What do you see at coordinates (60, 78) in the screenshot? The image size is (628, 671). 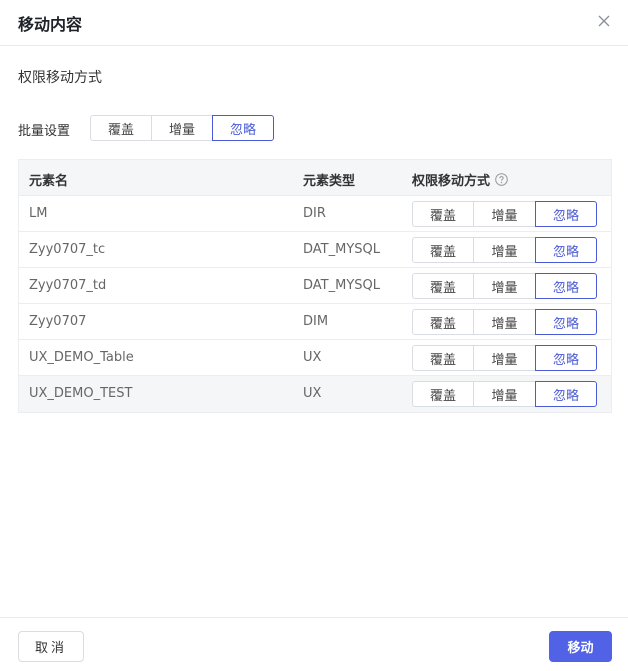 I see `section-label: 权限移动方式` at bounding box center [60, 78].